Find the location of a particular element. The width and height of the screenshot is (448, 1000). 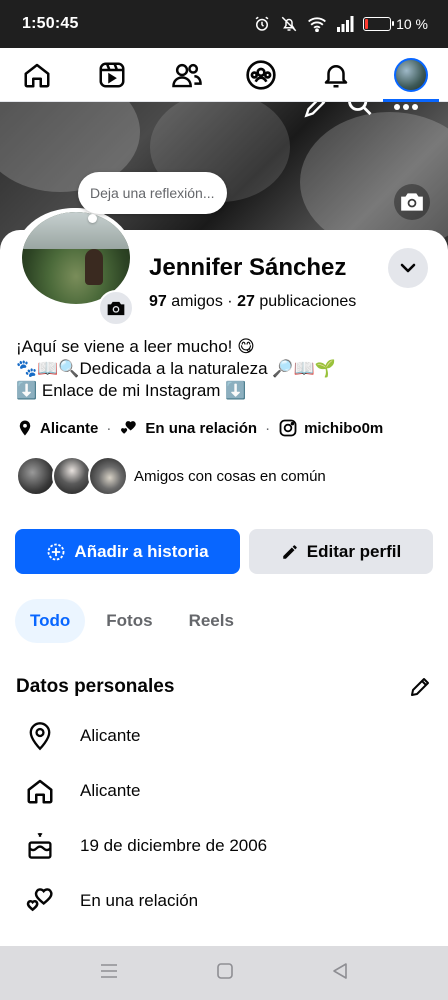

pencil-icon is located at coordinates (290, 551).